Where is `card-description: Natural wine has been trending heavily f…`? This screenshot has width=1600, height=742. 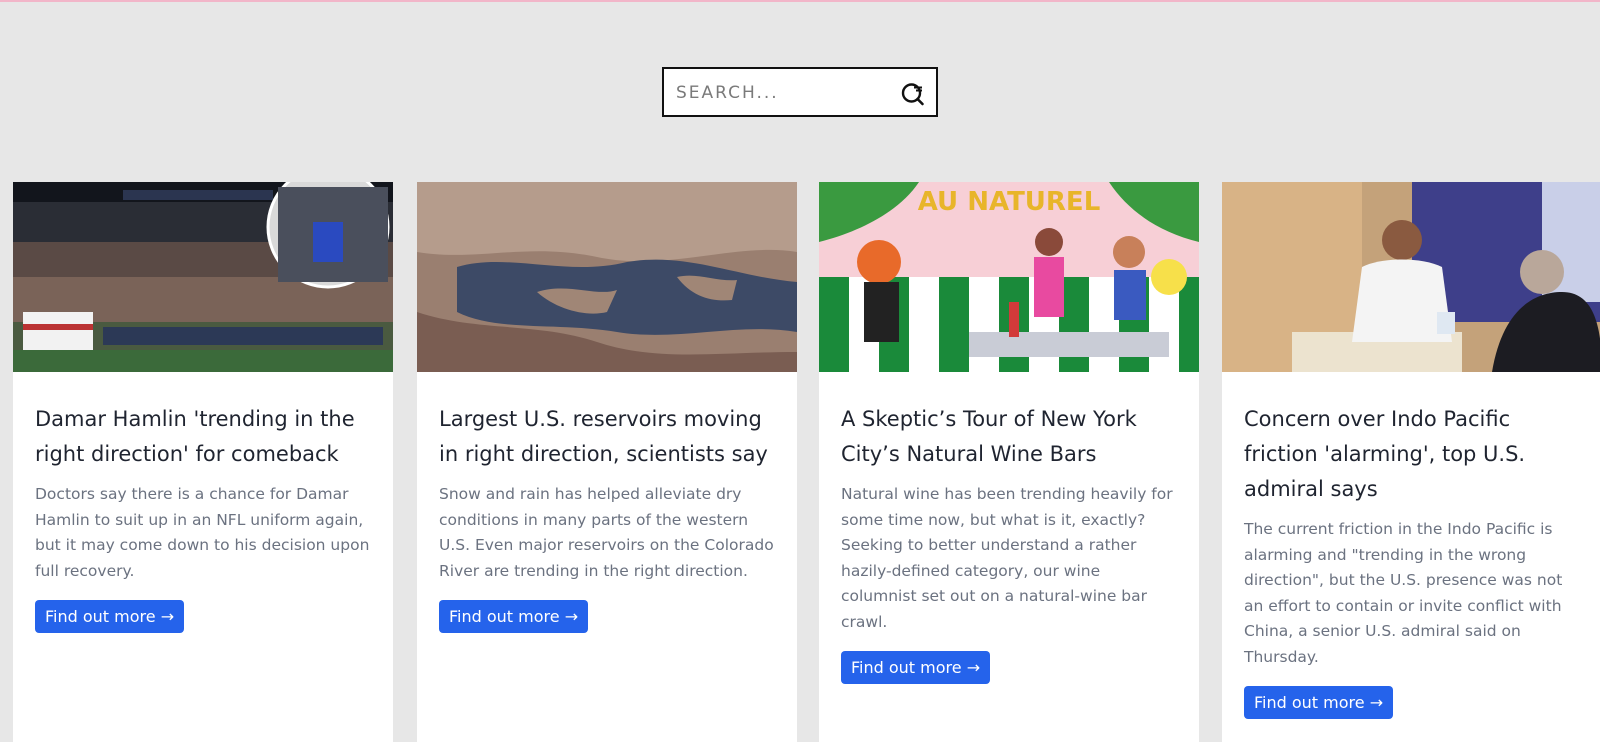 card-description: Natural wine has been trending heavily f… is located at coordinates (1007, 558).